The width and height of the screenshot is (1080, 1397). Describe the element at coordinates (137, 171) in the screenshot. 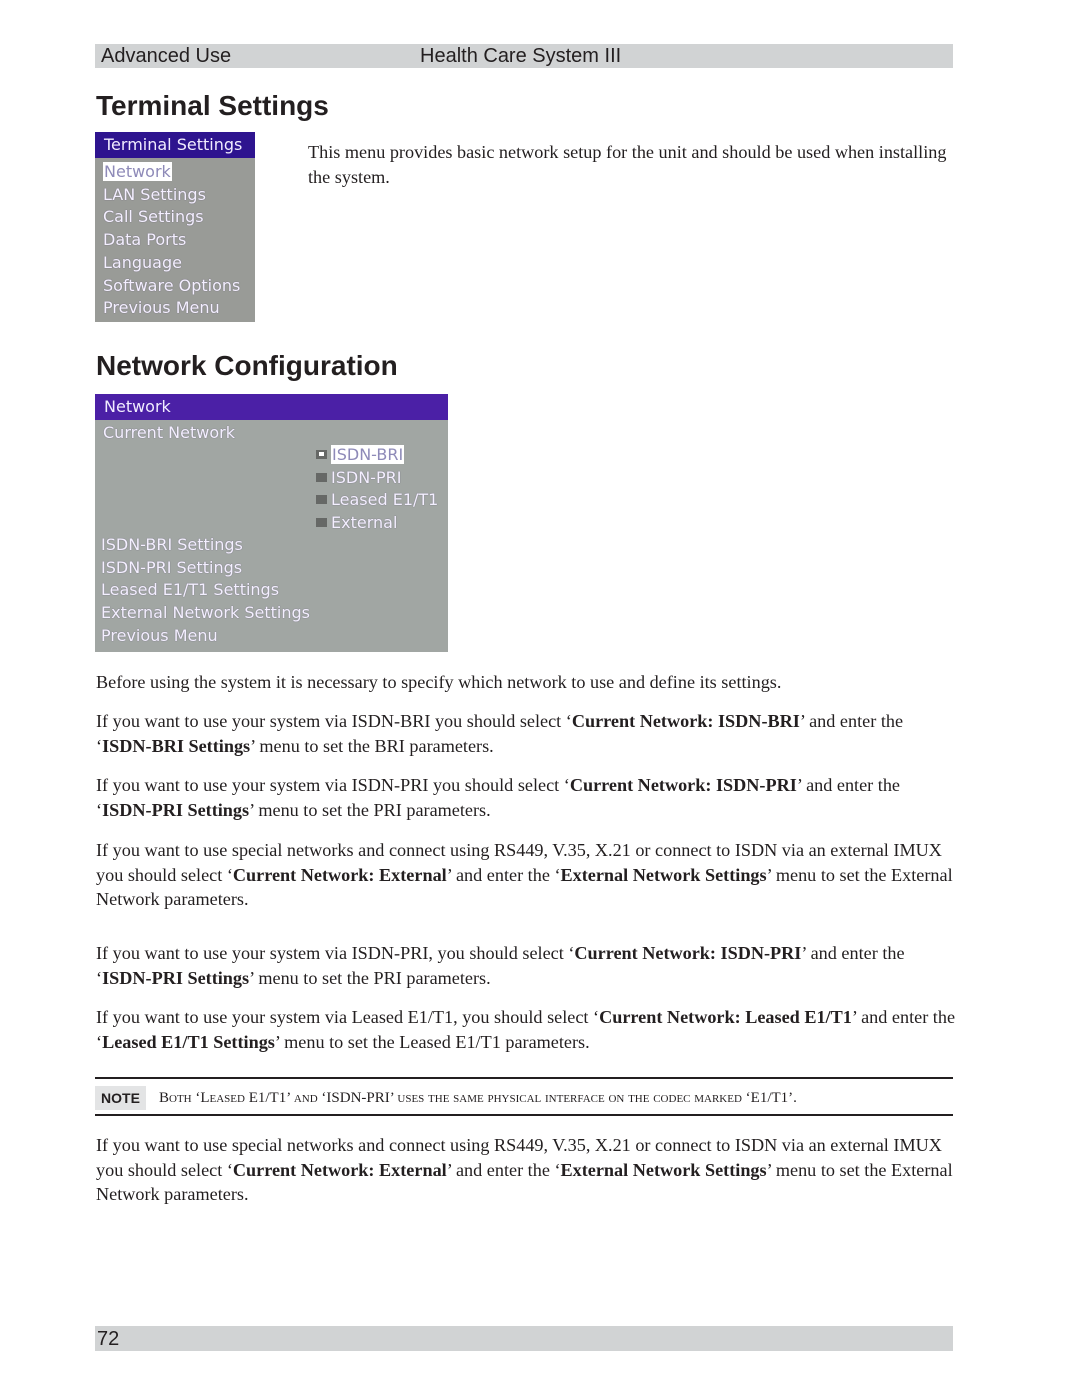

I see `menu-item-label: Network` at that location.